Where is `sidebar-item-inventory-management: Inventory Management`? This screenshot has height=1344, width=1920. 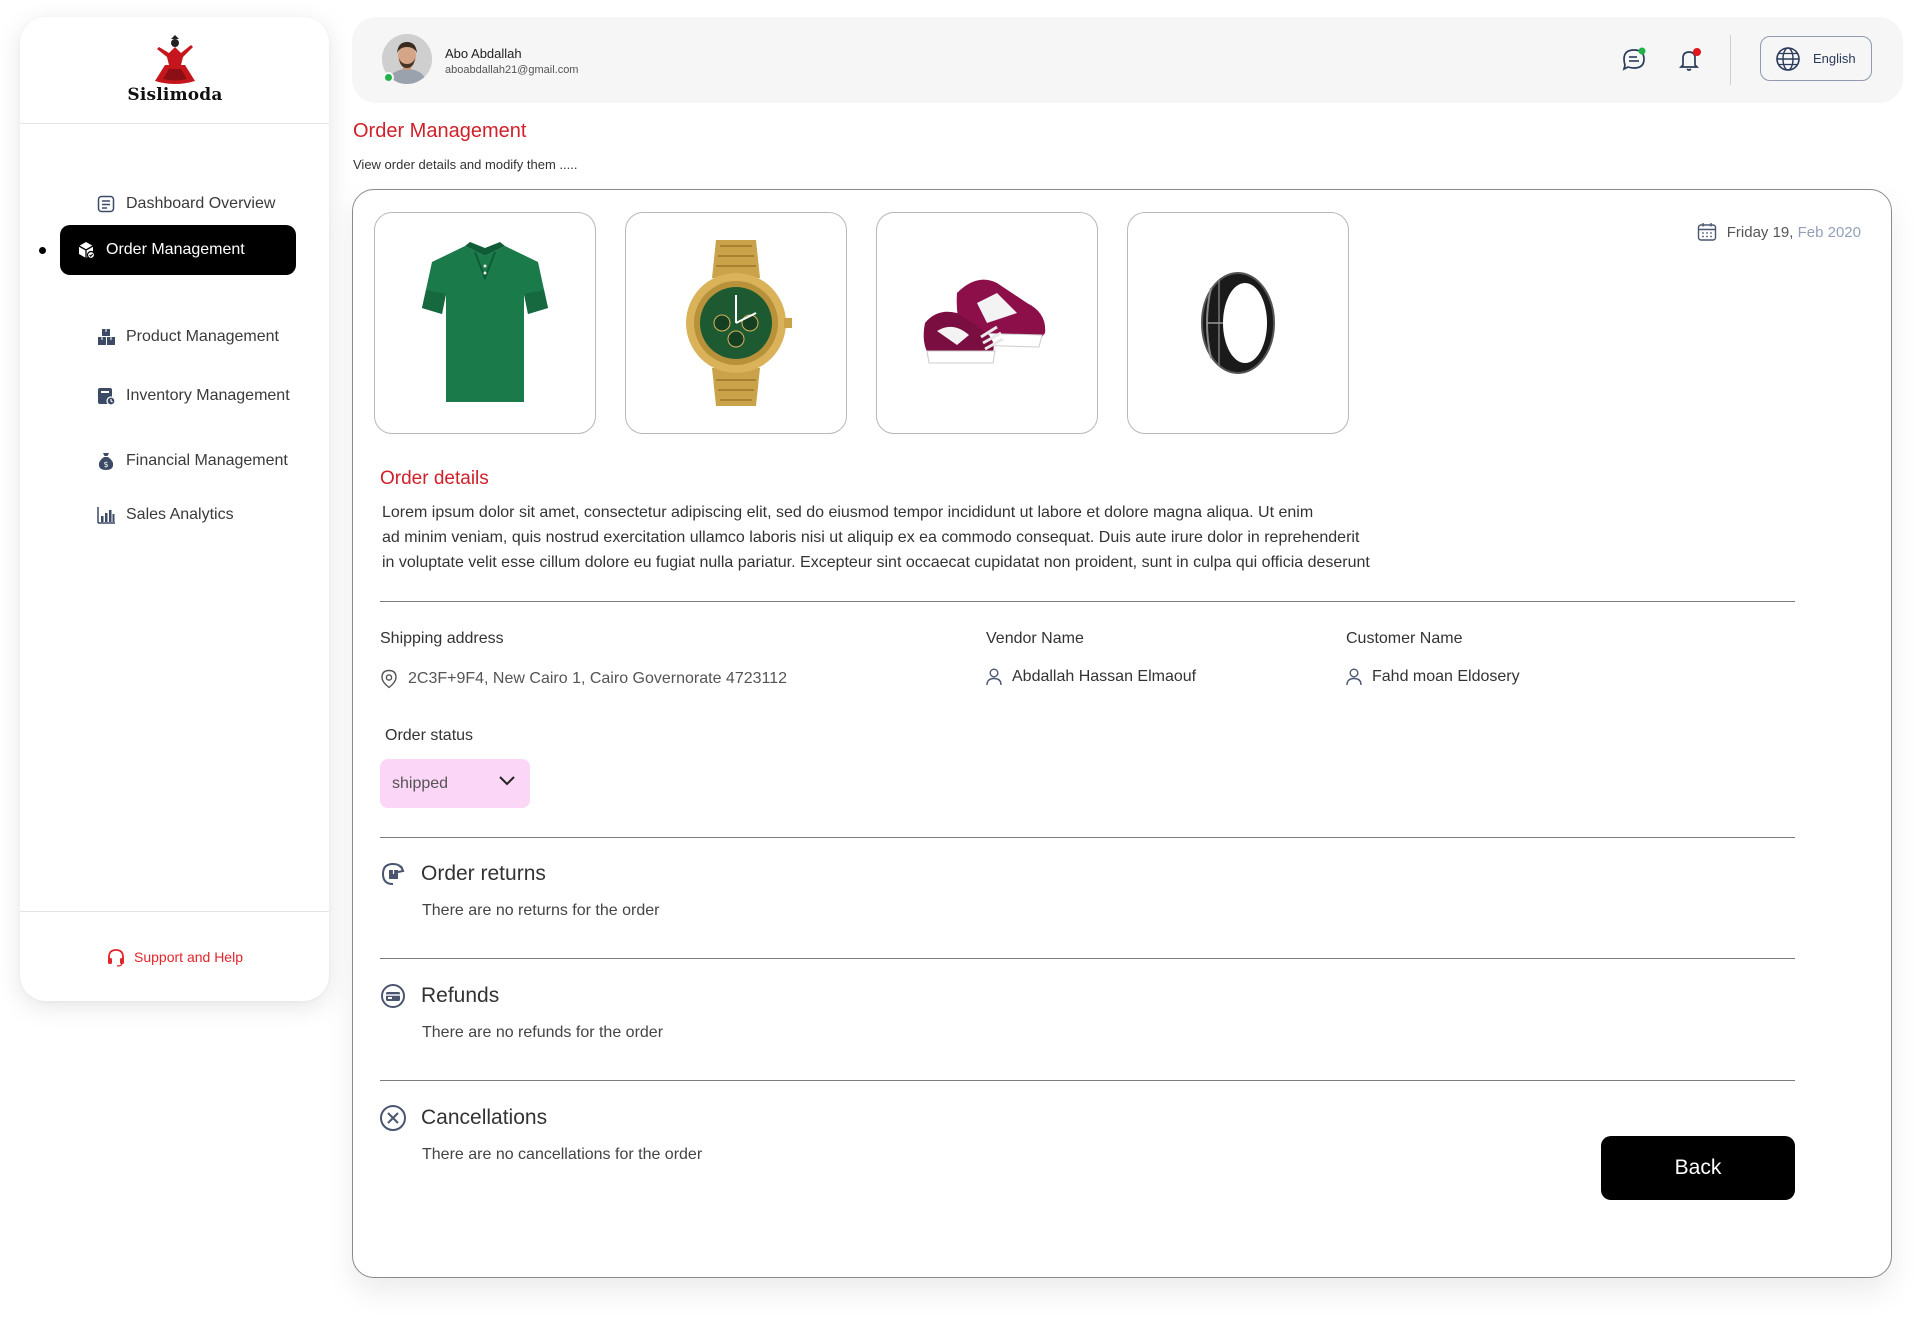
sidebar-item-inventory-management: Inventory Management is located at coordinates (188, 396).